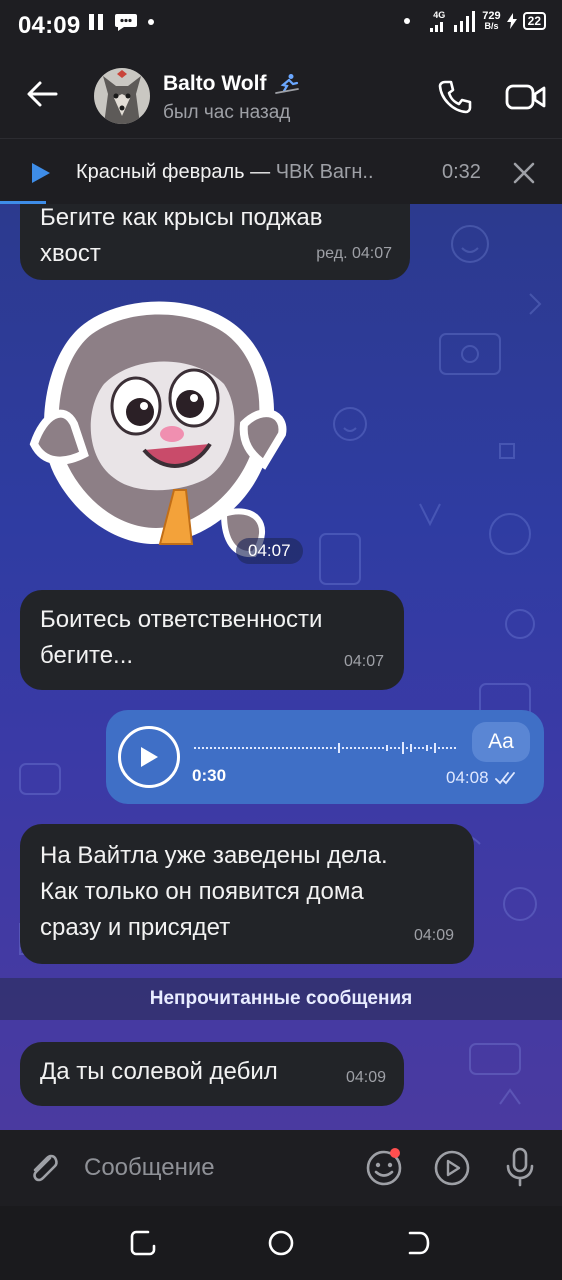  What do you see at coordinates (452, 1168) in the screenshot?
I see `video-message-icon` at bounding box center [452, 1168].